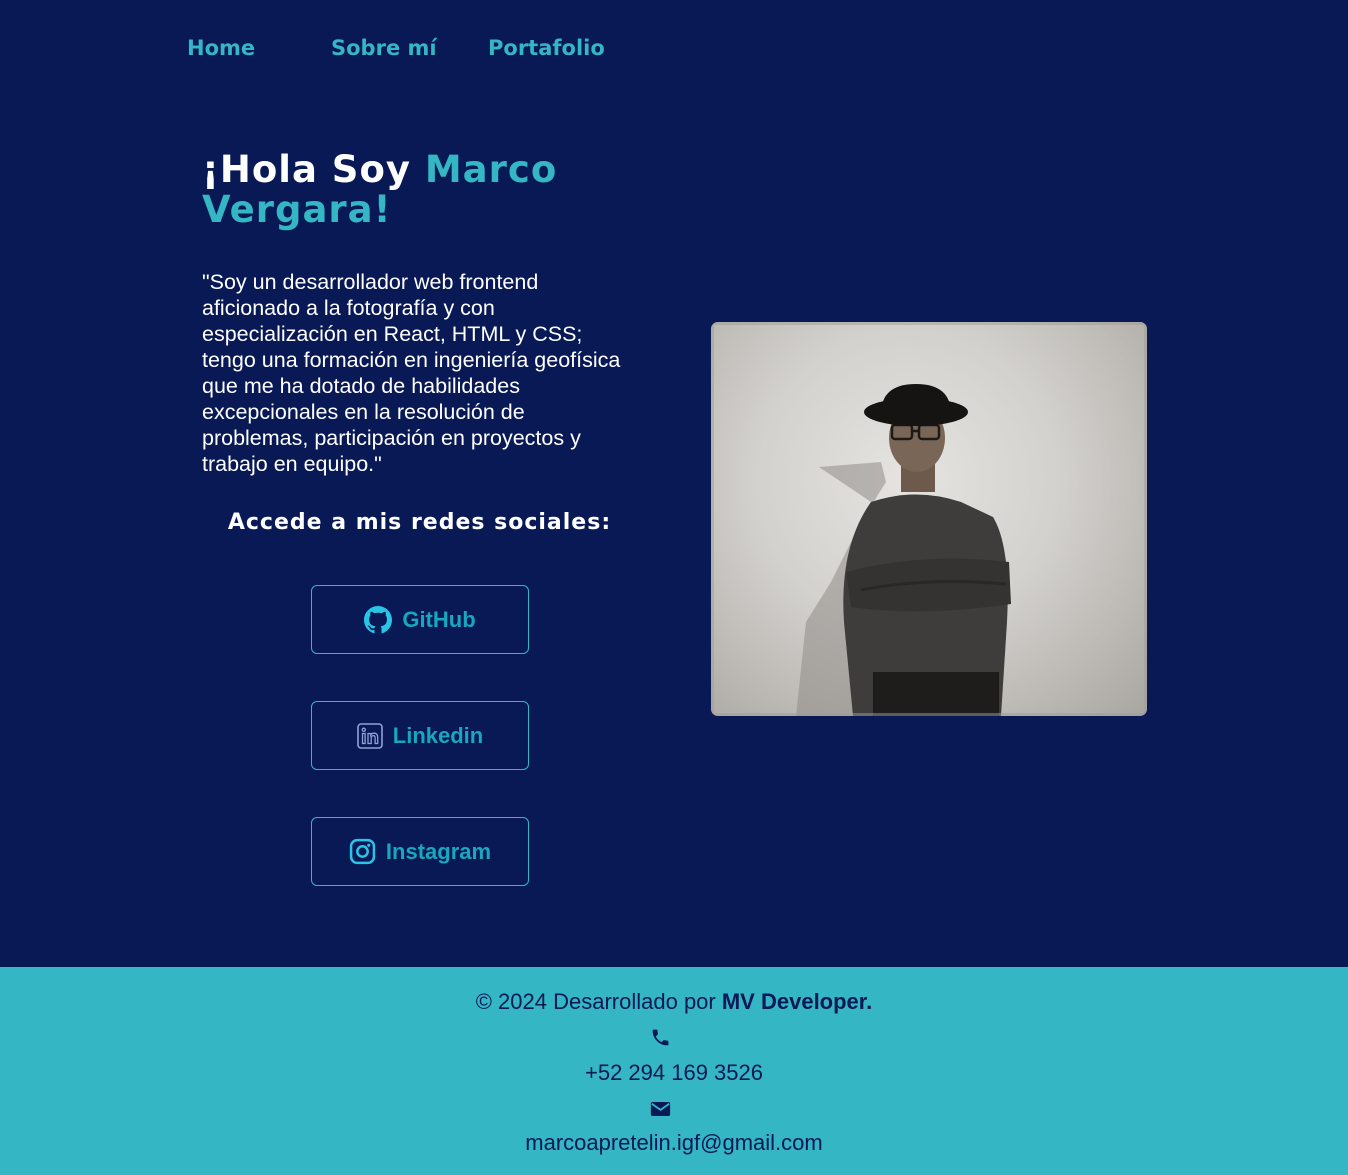 This screenshot has height=1175, width=1348. I want to click on nav-home: Home, so click(221, 48).